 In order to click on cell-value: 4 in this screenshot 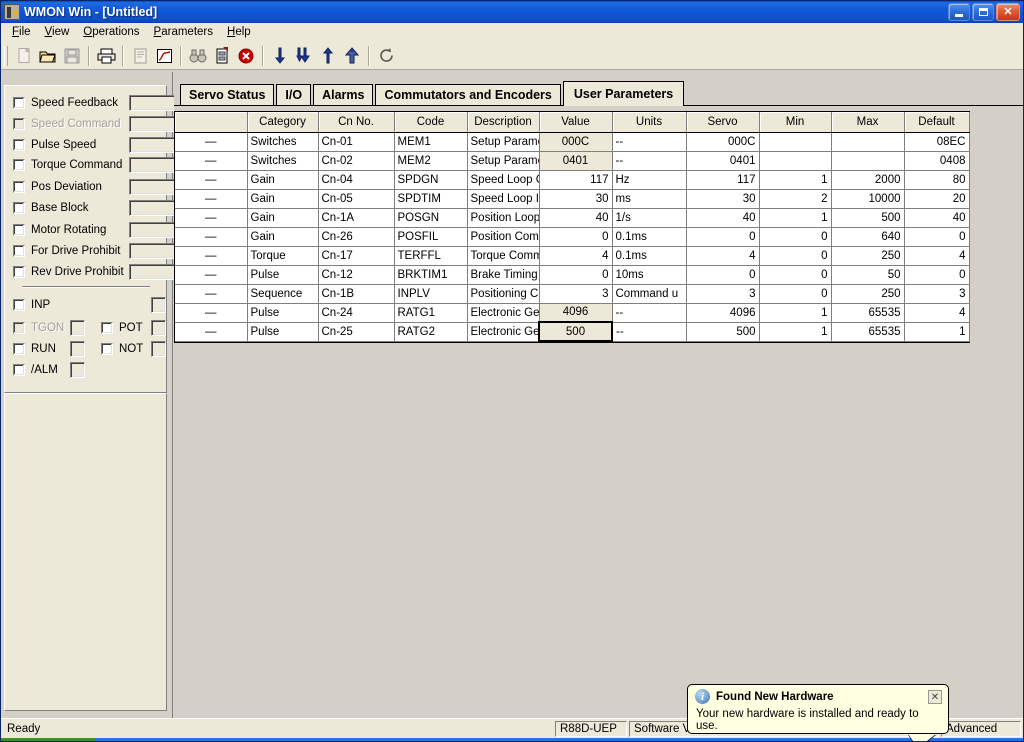, I will do `click(576, 256)`.